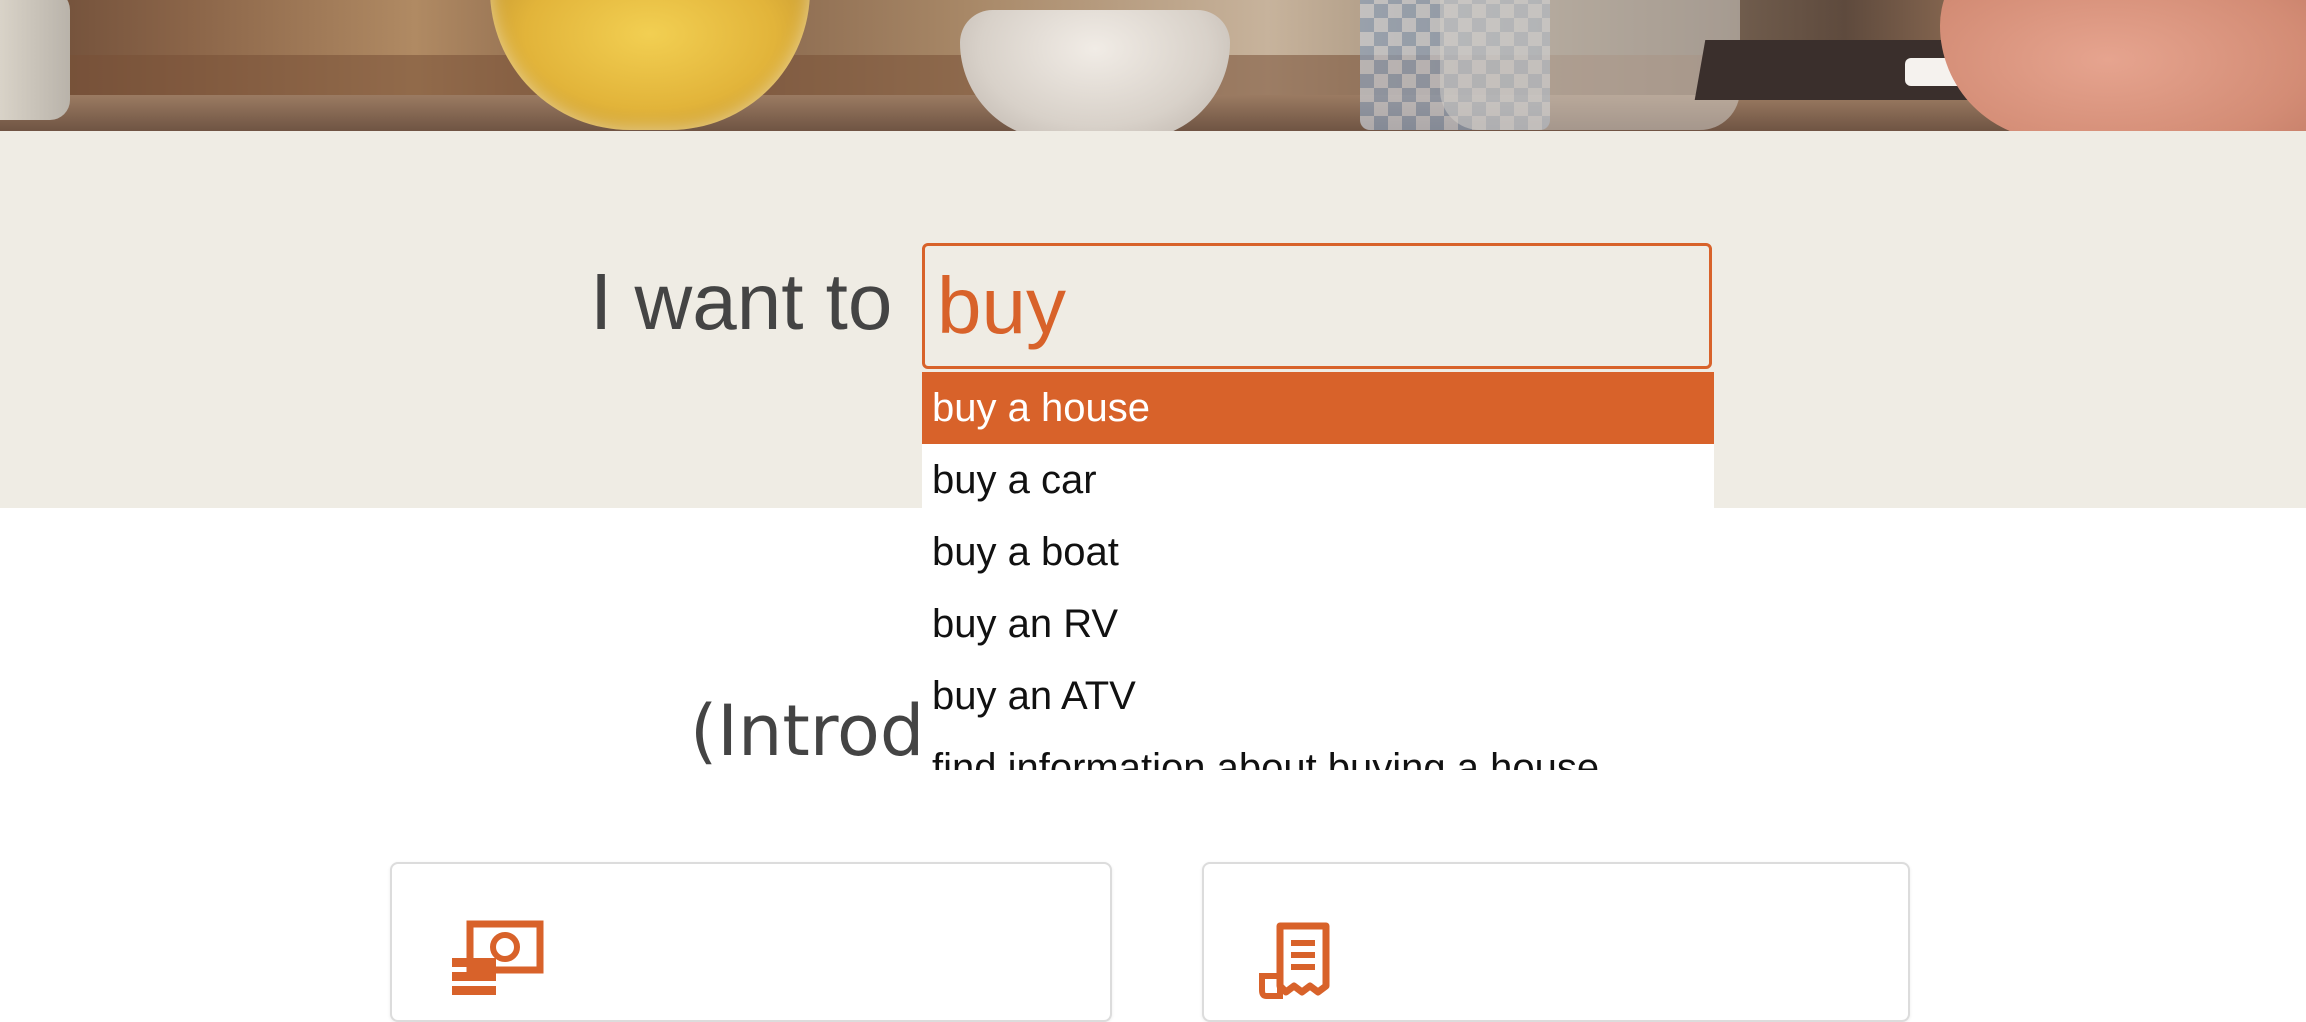 Image resolution: width=2306 pixels, height=1022 pixels. I want to click on suggestion-item: buy an RV, so click(1318, 624).